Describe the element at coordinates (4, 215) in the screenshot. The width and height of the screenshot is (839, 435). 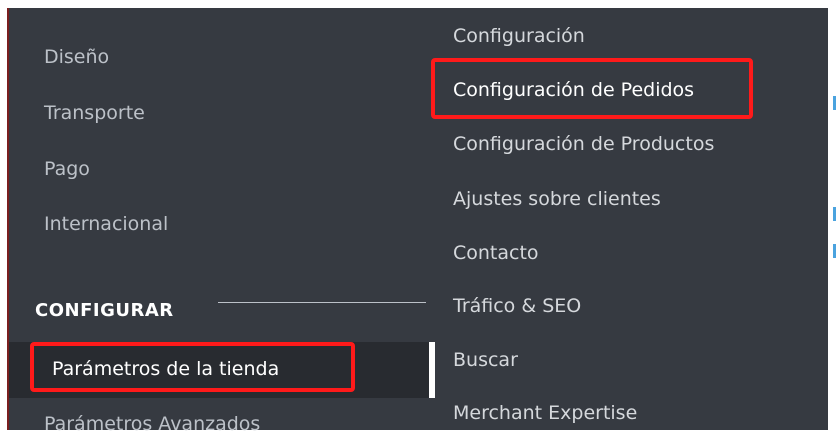
I see `left-border` at that location.